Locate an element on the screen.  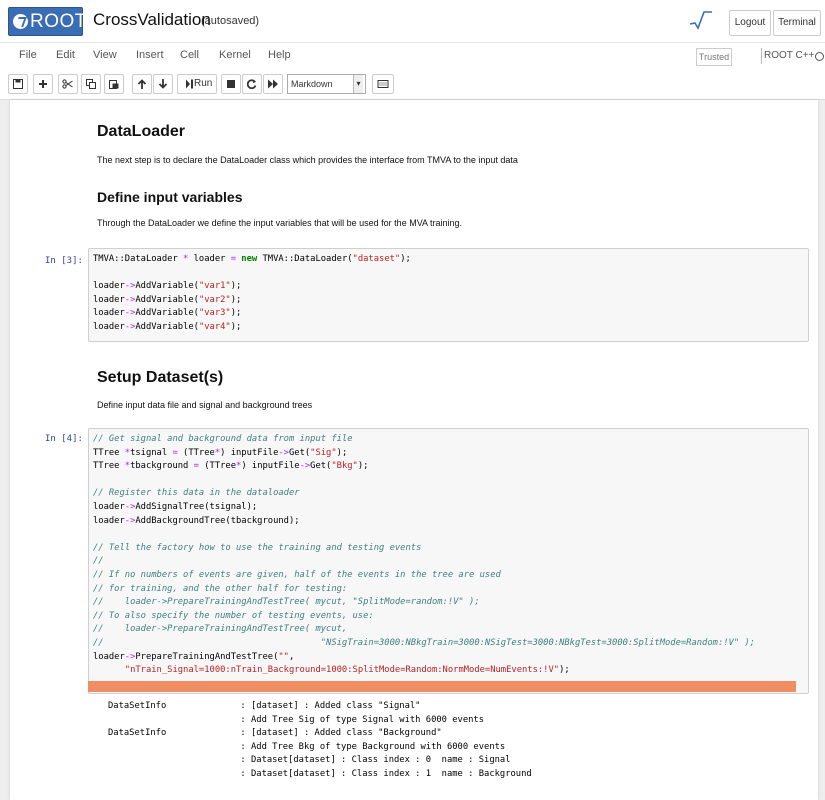
run-label: Run is located at coordinates (203, 83).